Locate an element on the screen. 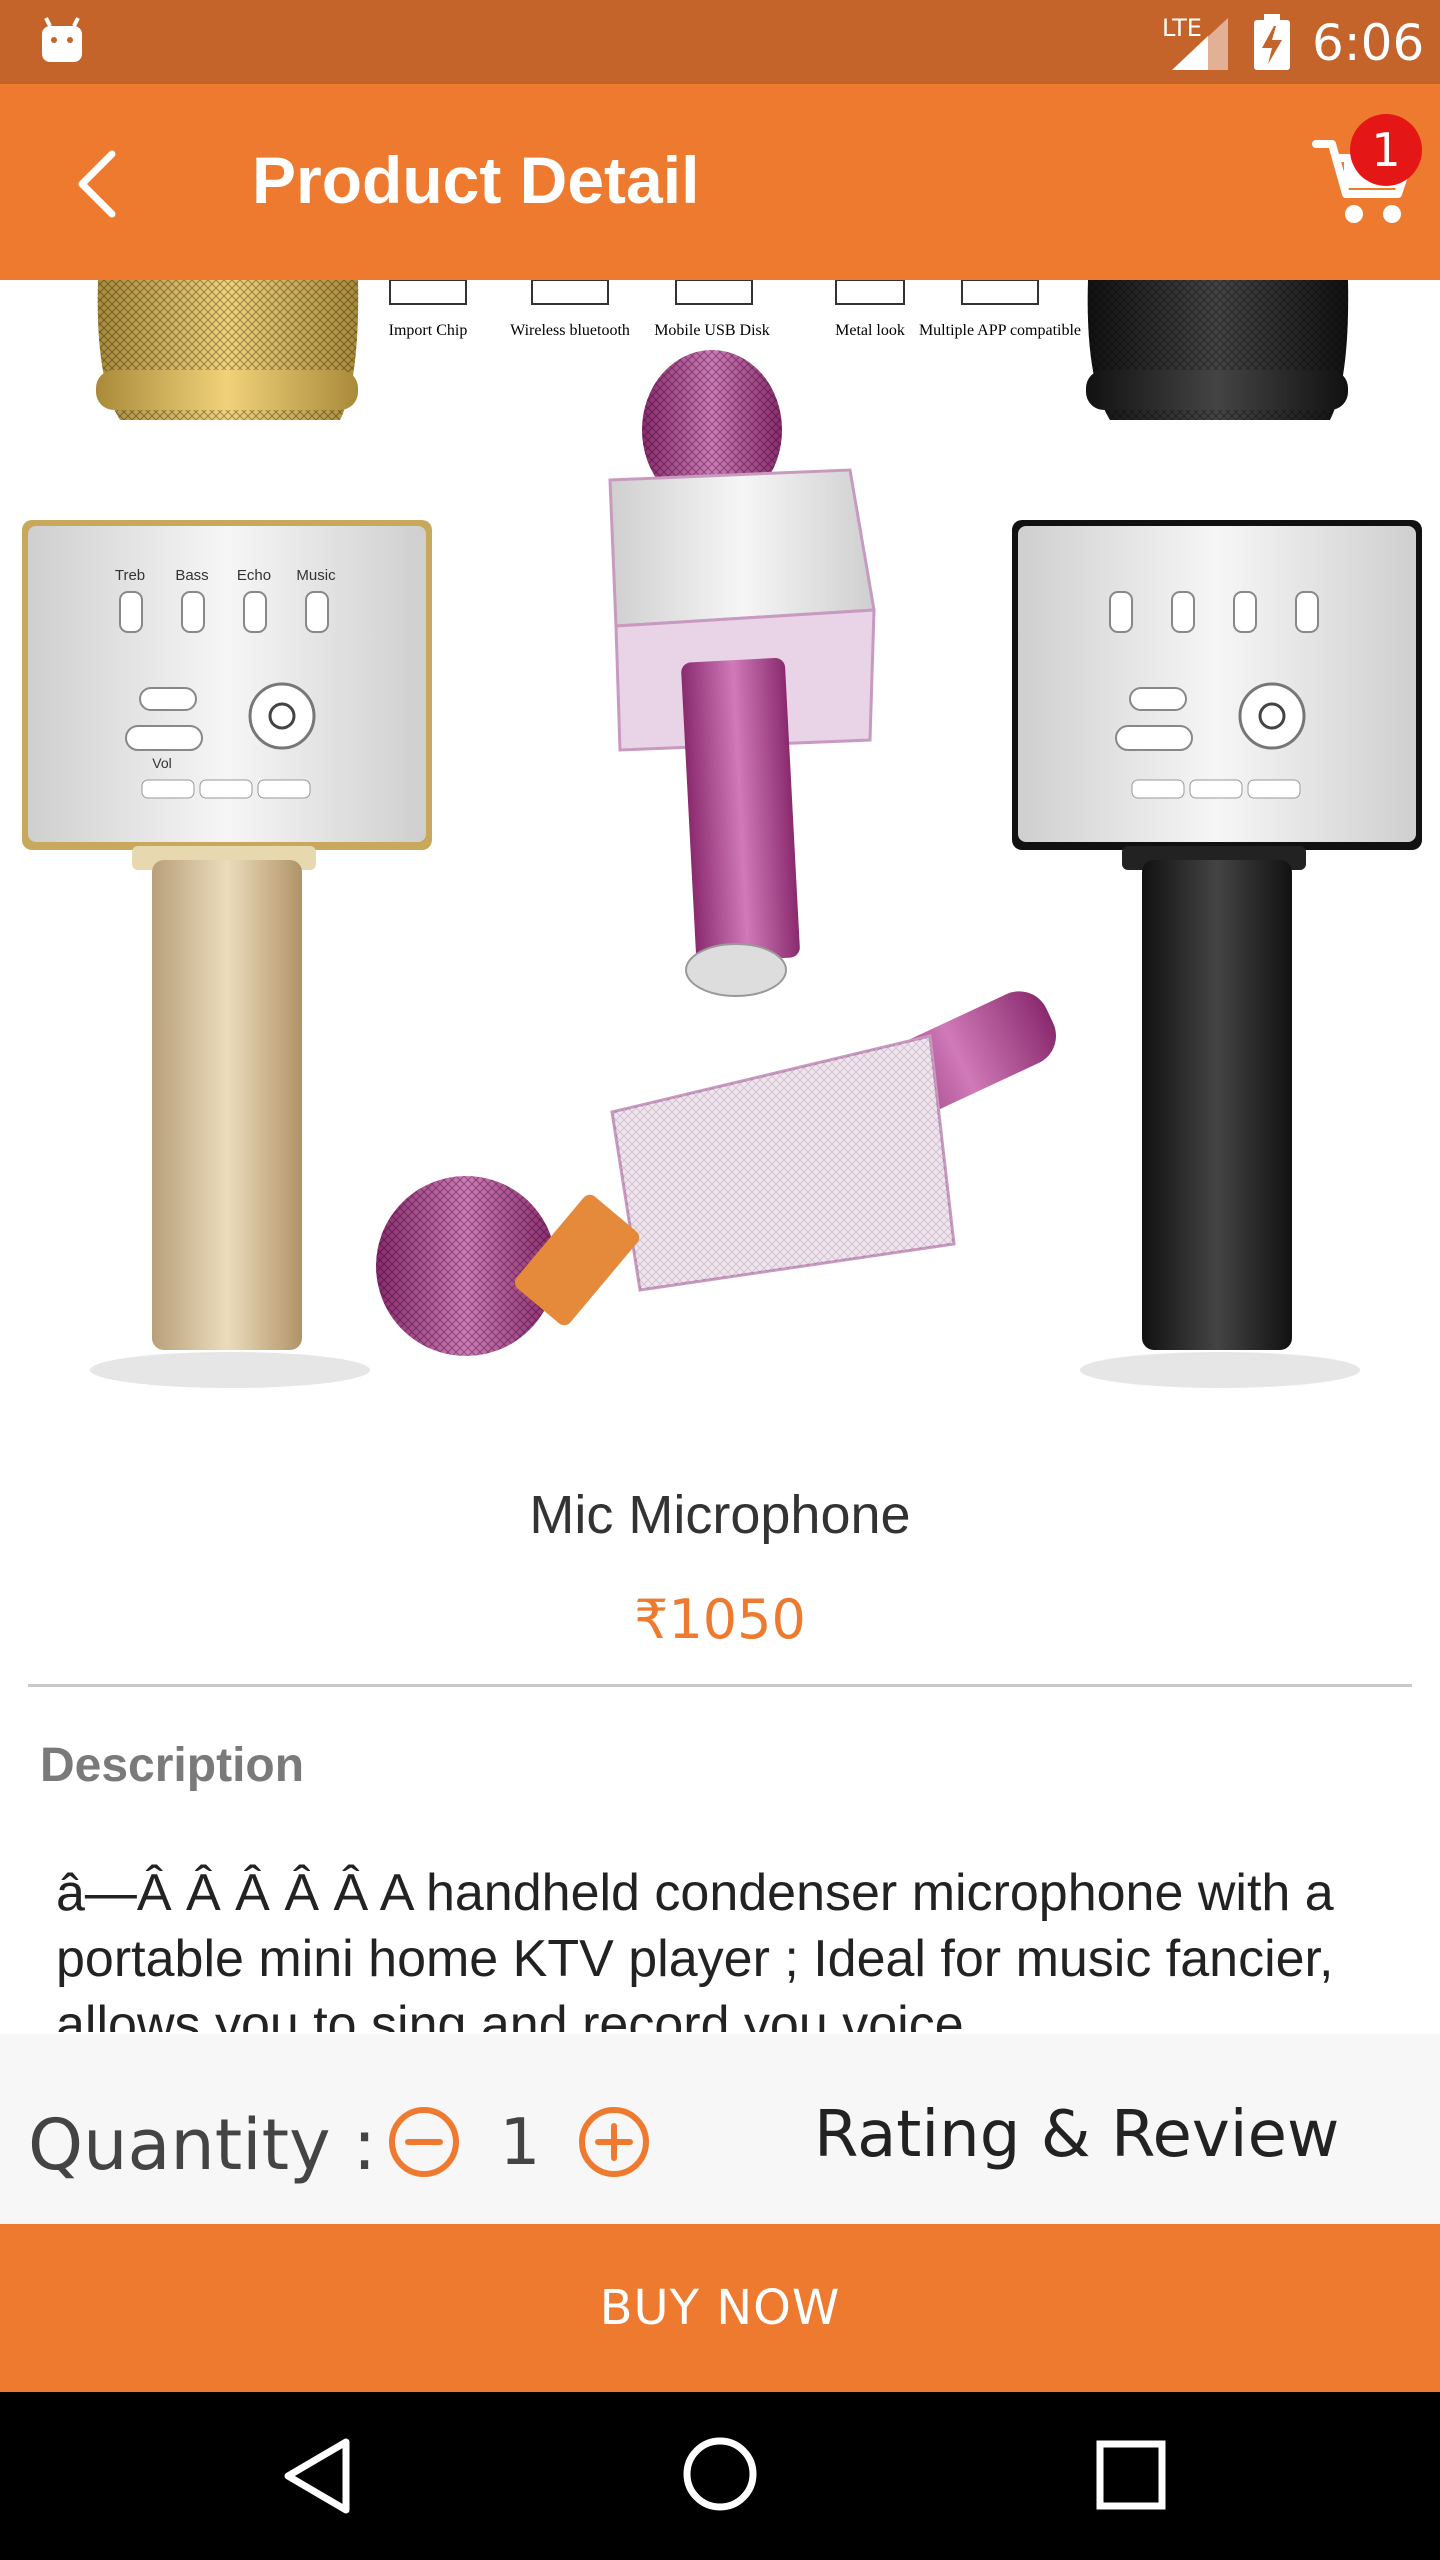  feature-label: Import Chip is located at coordinates (428, 330).